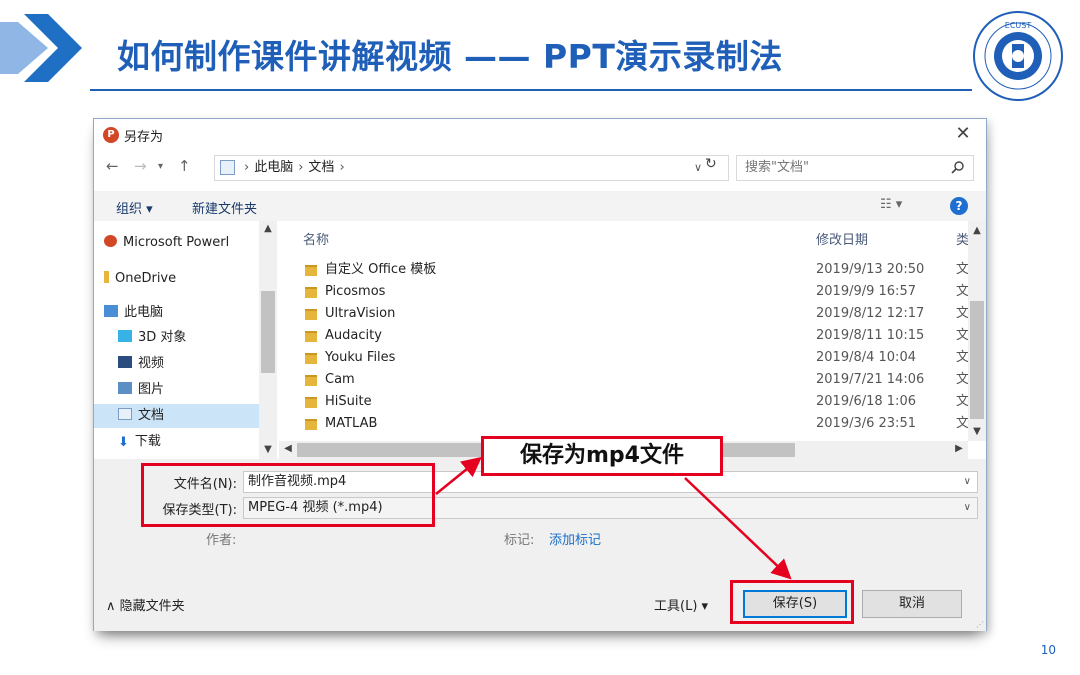 This screenshot has width=1080, height=675. I want to click on refresh-icon: ↻, so click(711, 164).